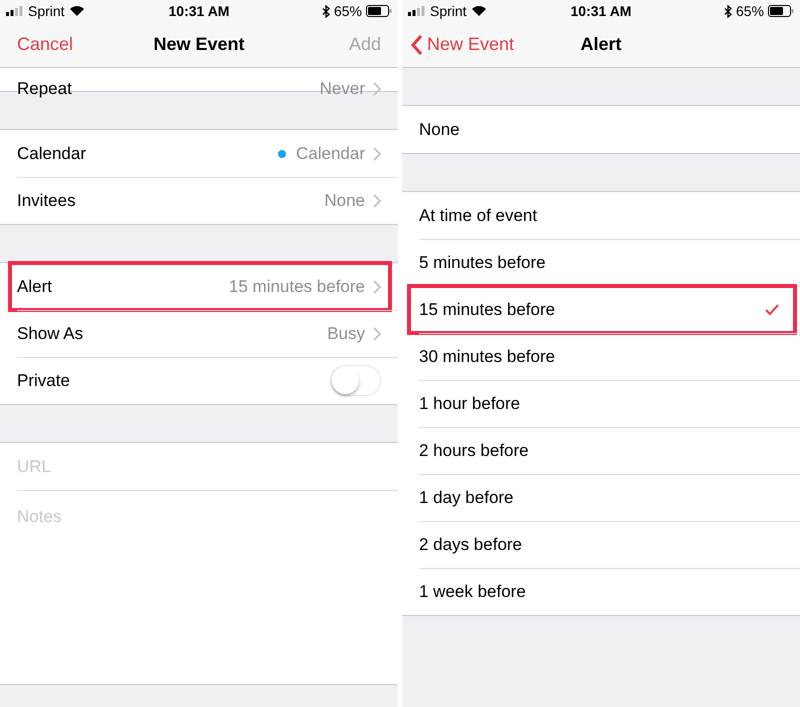  I want to click on cancel-button: Cancel, so click(45, 44).